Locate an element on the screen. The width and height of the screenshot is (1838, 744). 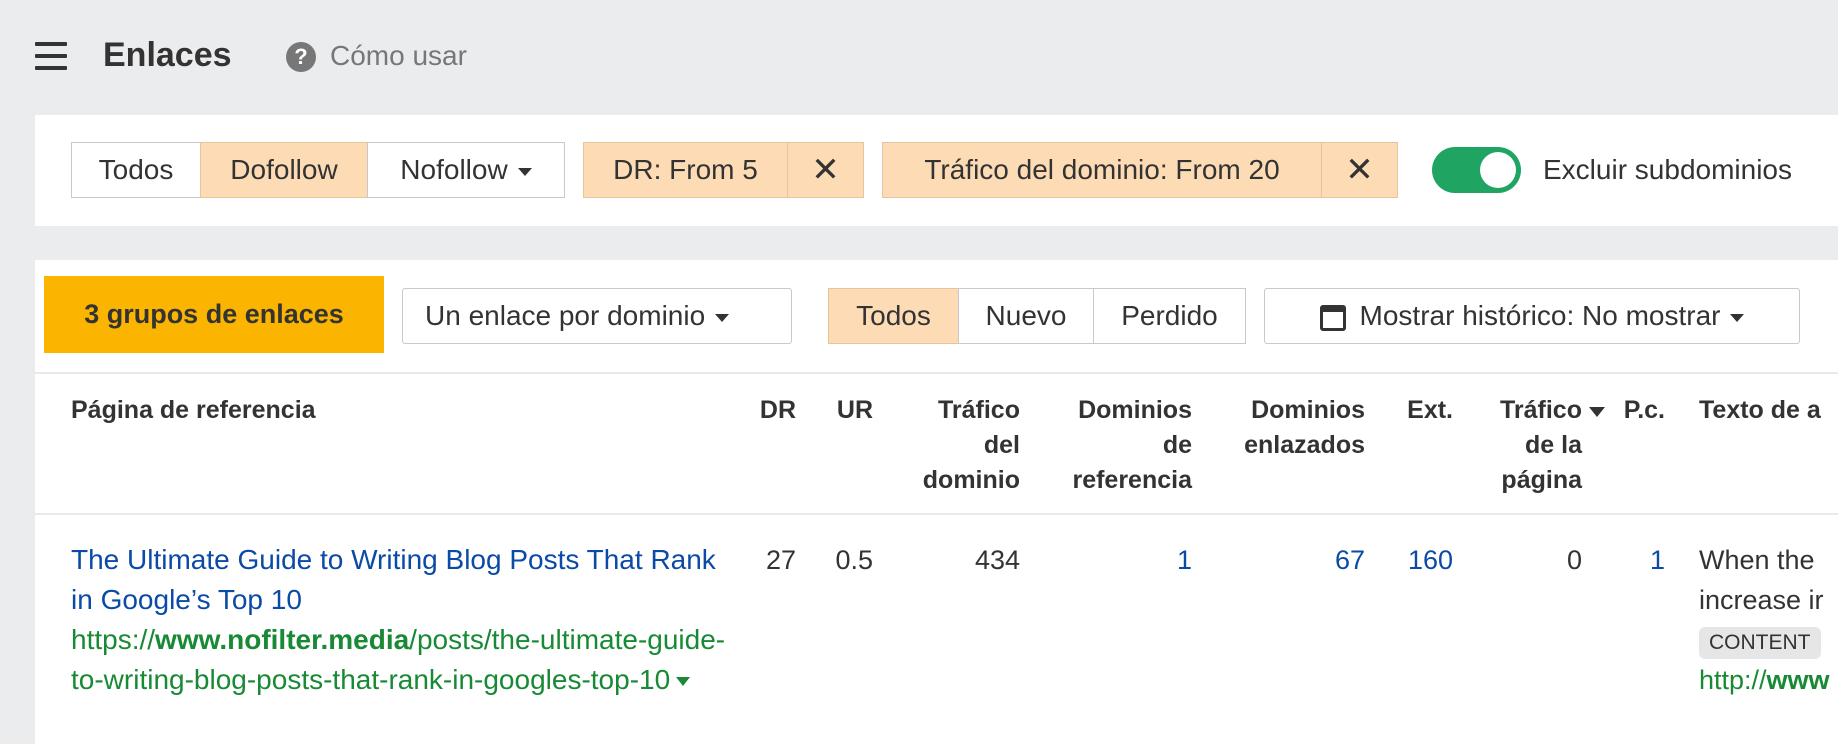
cell-page-traffic: 0 is located at coordinates (1574, 560).